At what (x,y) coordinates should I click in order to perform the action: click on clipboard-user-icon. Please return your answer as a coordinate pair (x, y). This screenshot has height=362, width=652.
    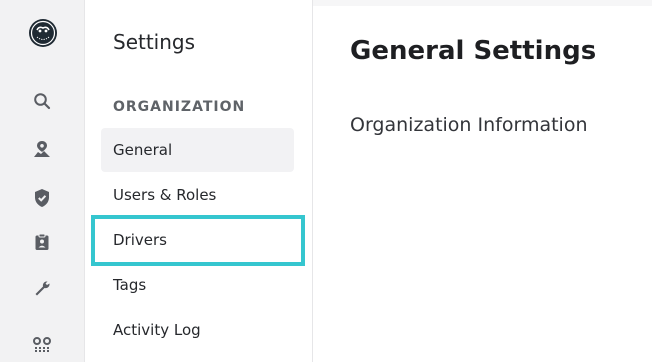
    Looking at the image, I should click on (42, 242).